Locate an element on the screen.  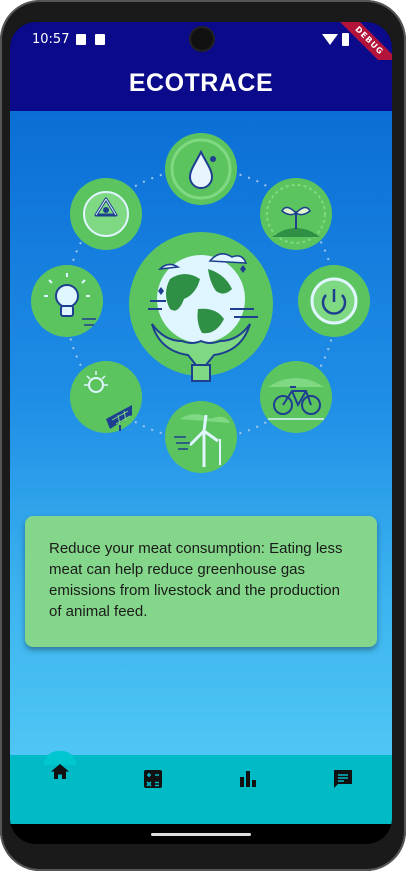
wifi-icon is located at coordinates (330, 39).